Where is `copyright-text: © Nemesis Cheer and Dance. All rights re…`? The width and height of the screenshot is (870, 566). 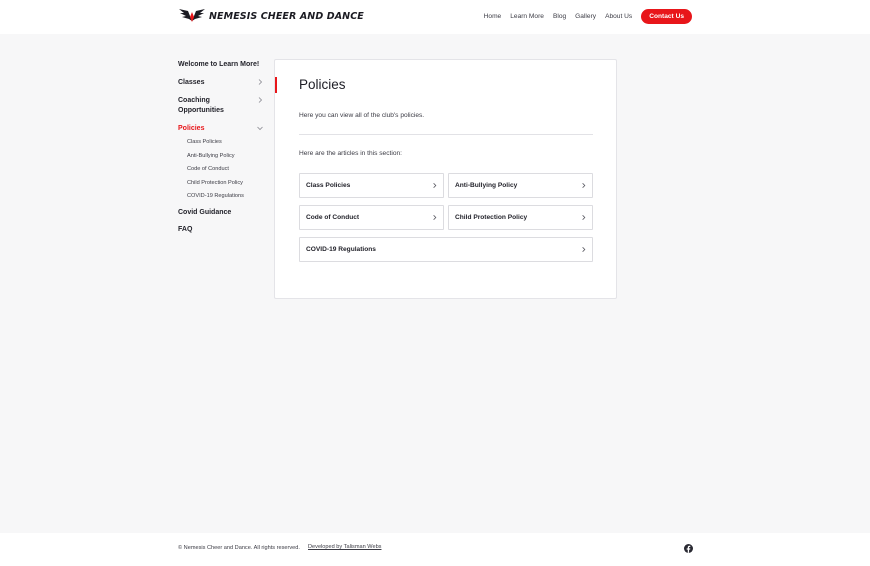
copyright-text: © Nemesis Cheer and Dance. All rights re… is located at coordinates (239, 548).